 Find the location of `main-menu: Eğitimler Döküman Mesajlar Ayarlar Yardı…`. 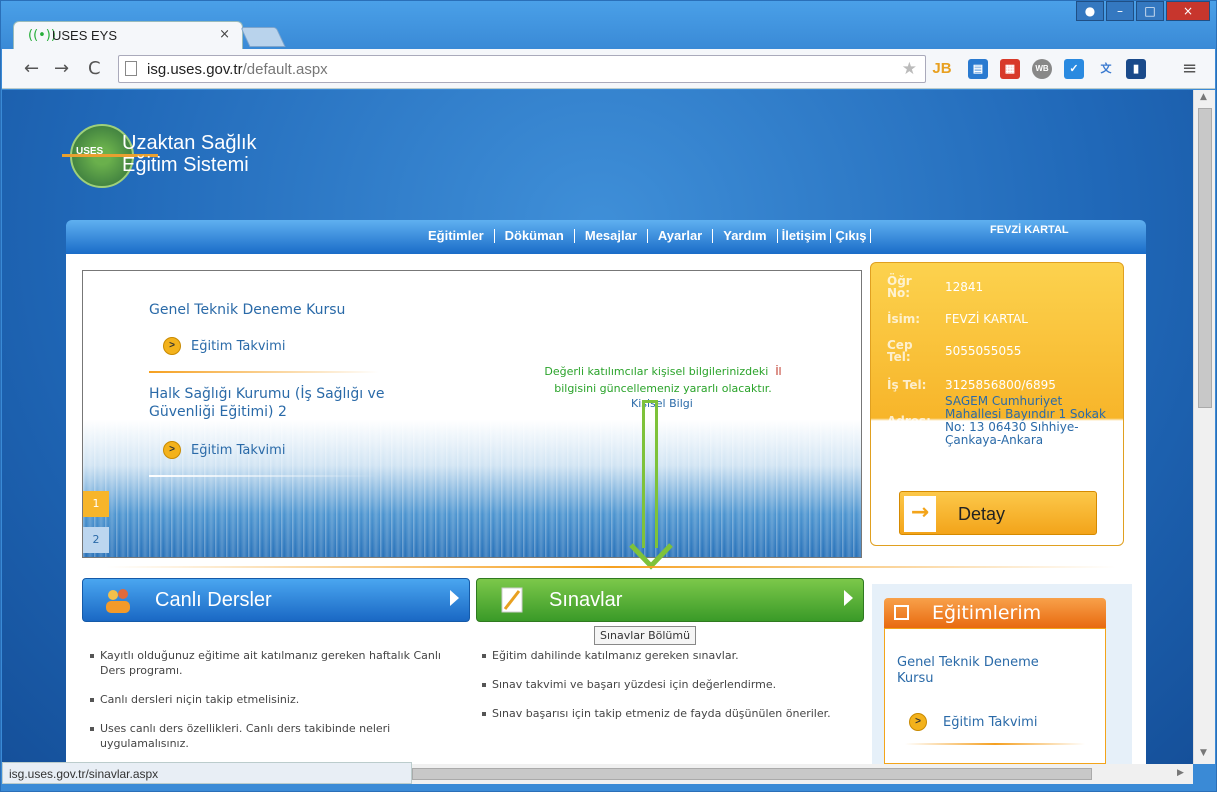

main-menu: Eğitimler Döküman Mesajlar Ayarlar Yardı… is located at coordinates (606, 237).